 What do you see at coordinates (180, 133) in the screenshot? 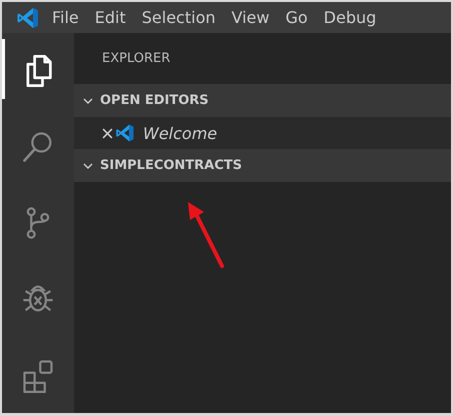
I see `editor-item: Welcome` at bounding box center [180, 133].